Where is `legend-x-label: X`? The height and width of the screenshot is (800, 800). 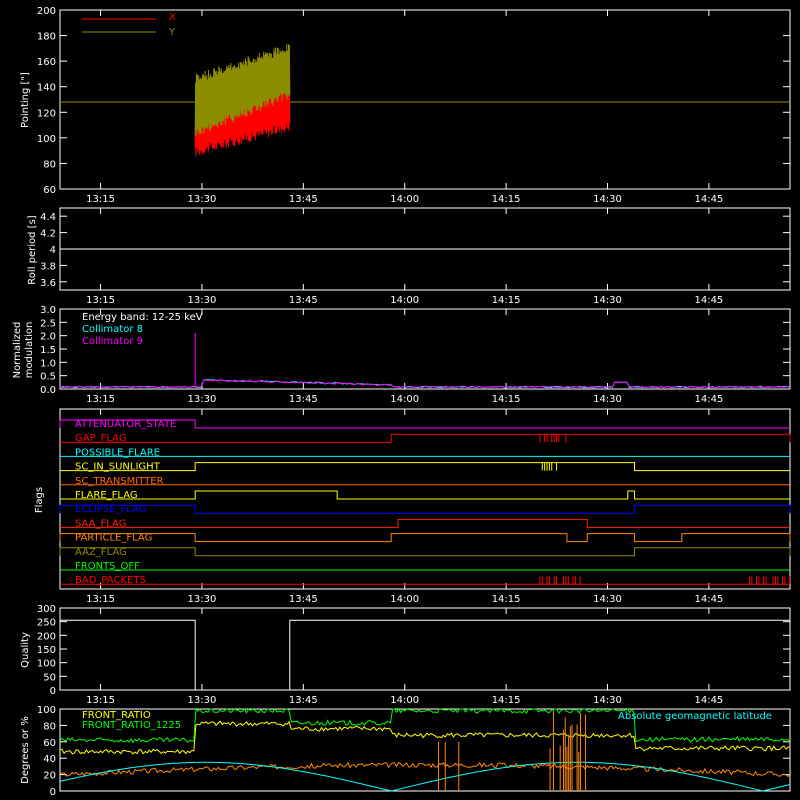 legend-x-label: X is located at coordinates (172, 17).